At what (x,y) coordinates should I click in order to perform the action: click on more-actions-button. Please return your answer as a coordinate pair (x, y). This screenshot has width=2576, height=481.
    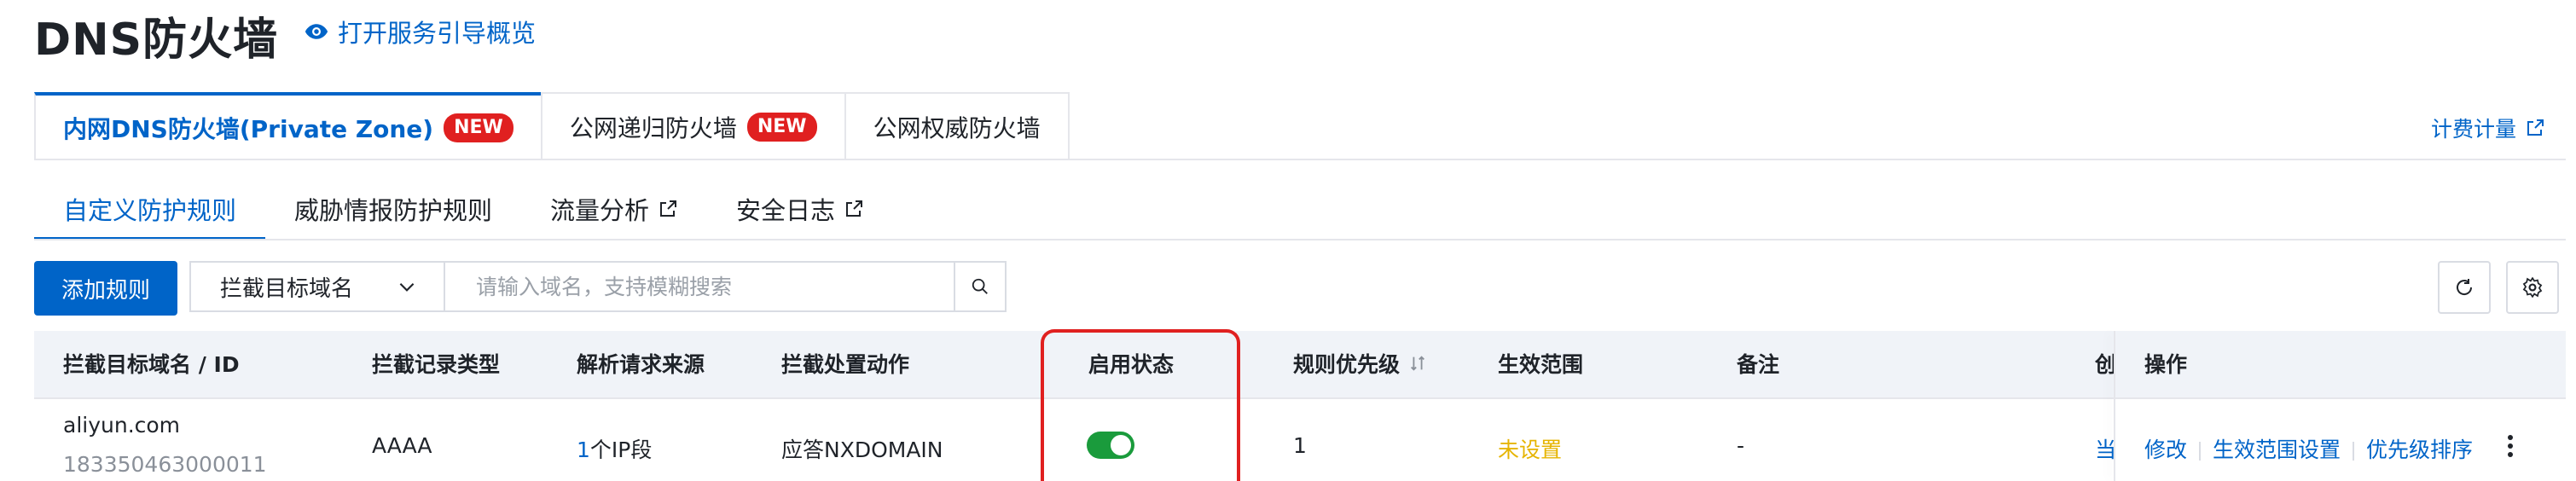
    Looking at the image, I should click on (2510, 446).